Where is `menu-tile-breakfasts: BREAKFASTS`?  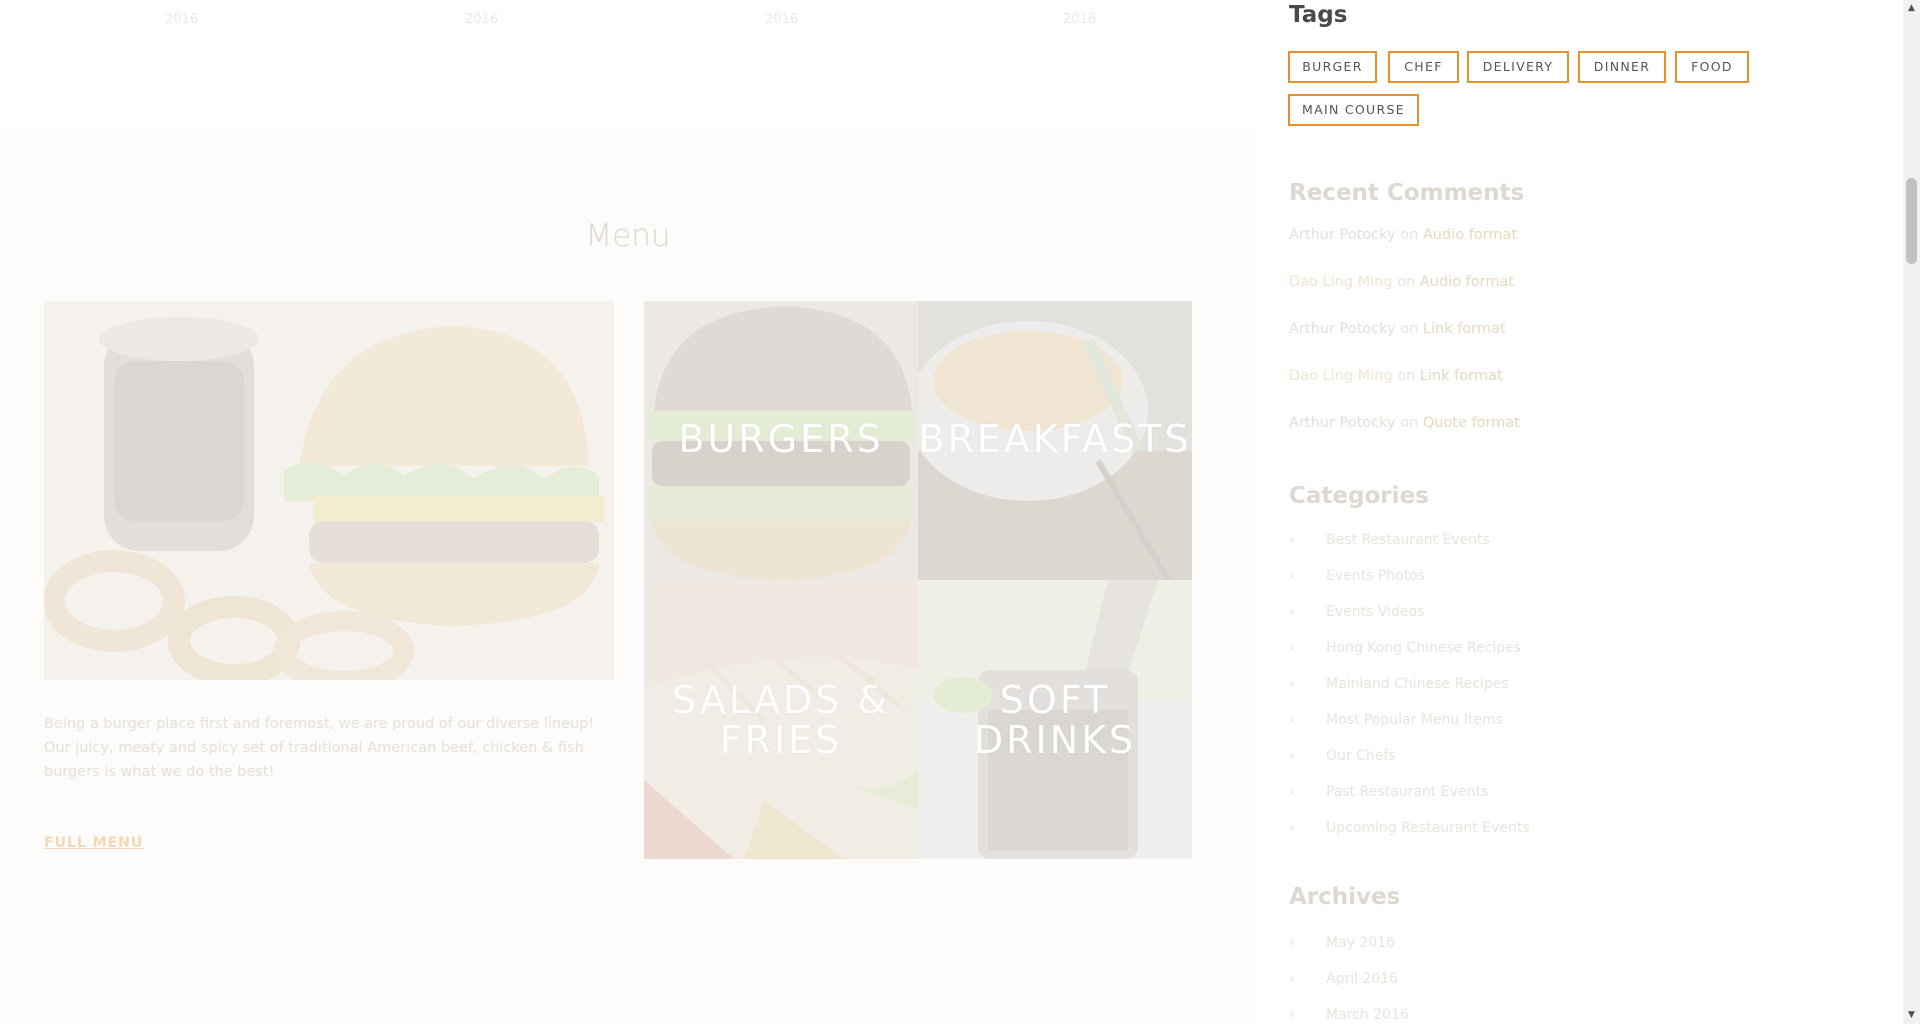
menu-tile-breakfasts: BREAKFASTS is located at coordinates (1055, 440).